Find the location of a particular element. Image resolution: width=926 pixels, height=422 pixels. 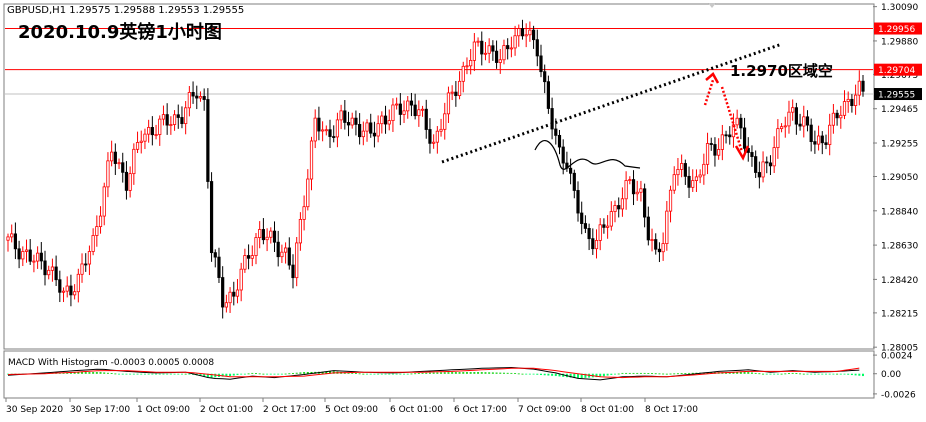

x-tick-label: 8 Oct 01:00 is located at coordinates (607, 410).